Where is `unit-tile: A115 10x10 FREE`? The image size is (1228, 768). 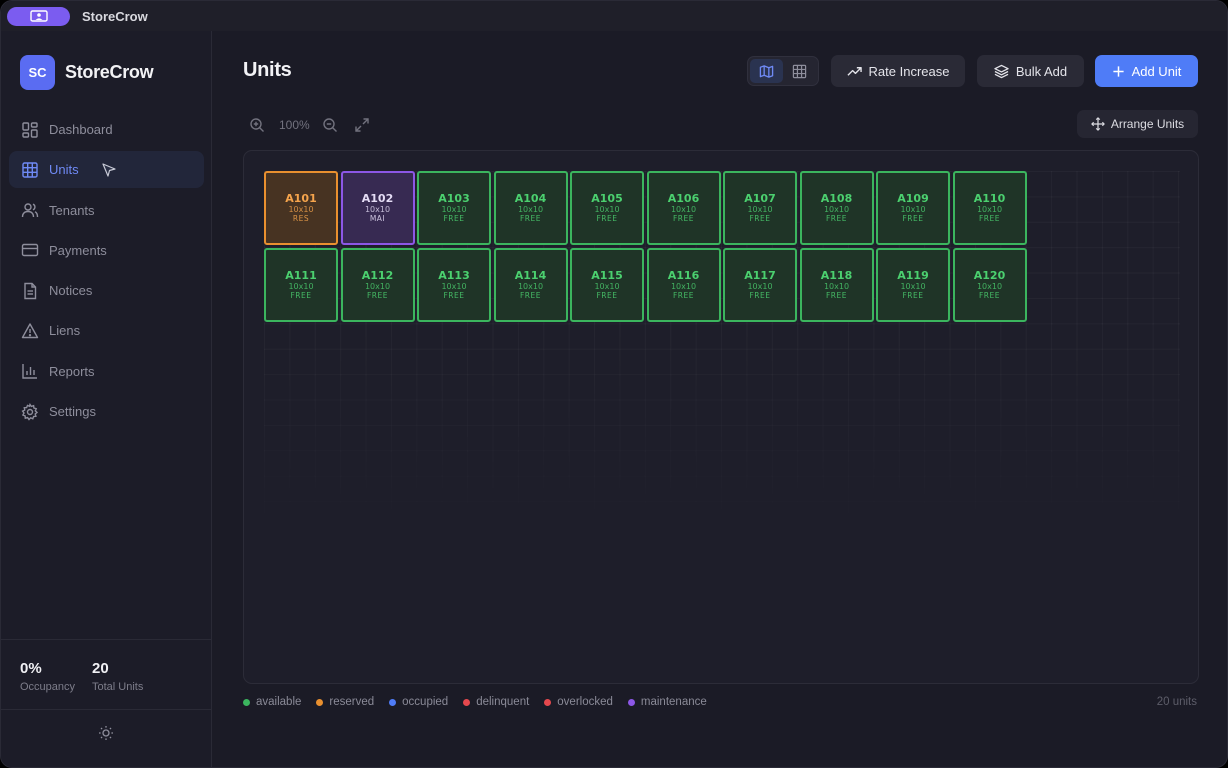 unit-tile: A115 10x10 FREE is located at coordinates (607, 284).